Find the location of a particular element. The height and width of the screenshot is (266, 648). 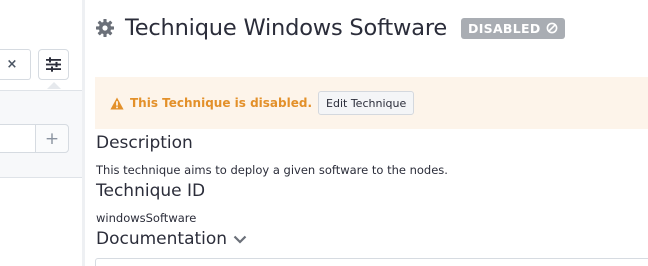

filter-settings-button is located at coordinates (53, 64).